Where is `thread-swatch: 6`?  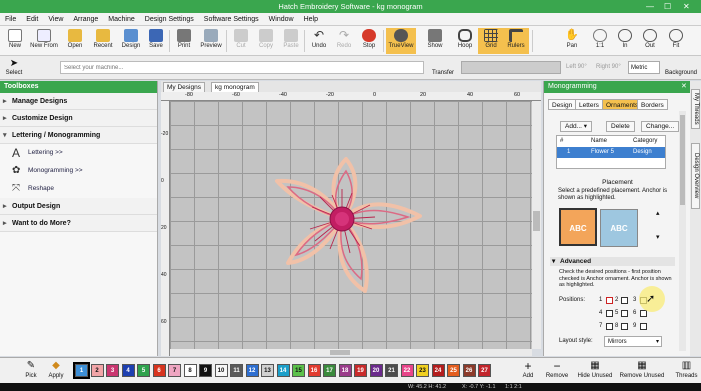 thread-swatch: 6 is located at coordinates (159, 370).